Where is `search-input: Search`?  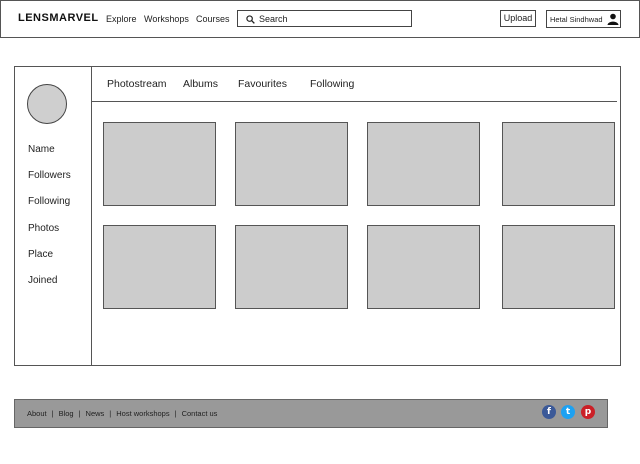 search-input: Search is located at coordinates (324, 18).